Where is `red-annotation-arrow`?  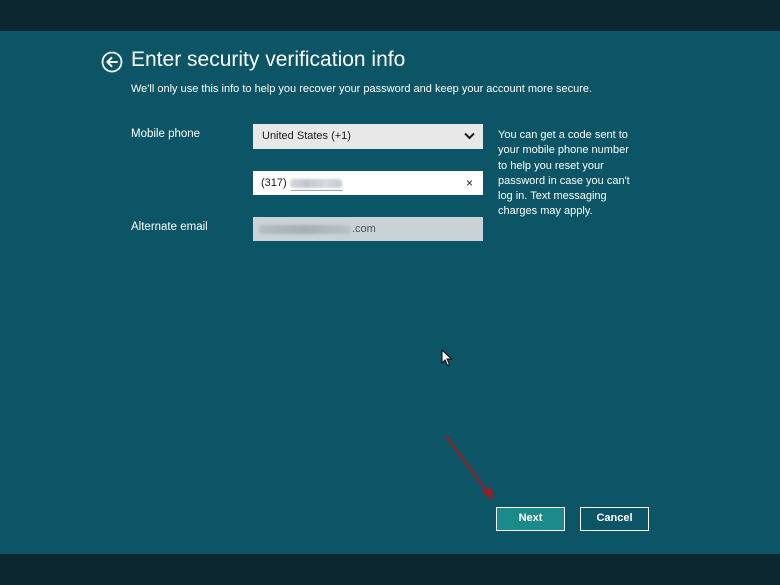
red-annotation-arrow is located at coordinates (469, 467).